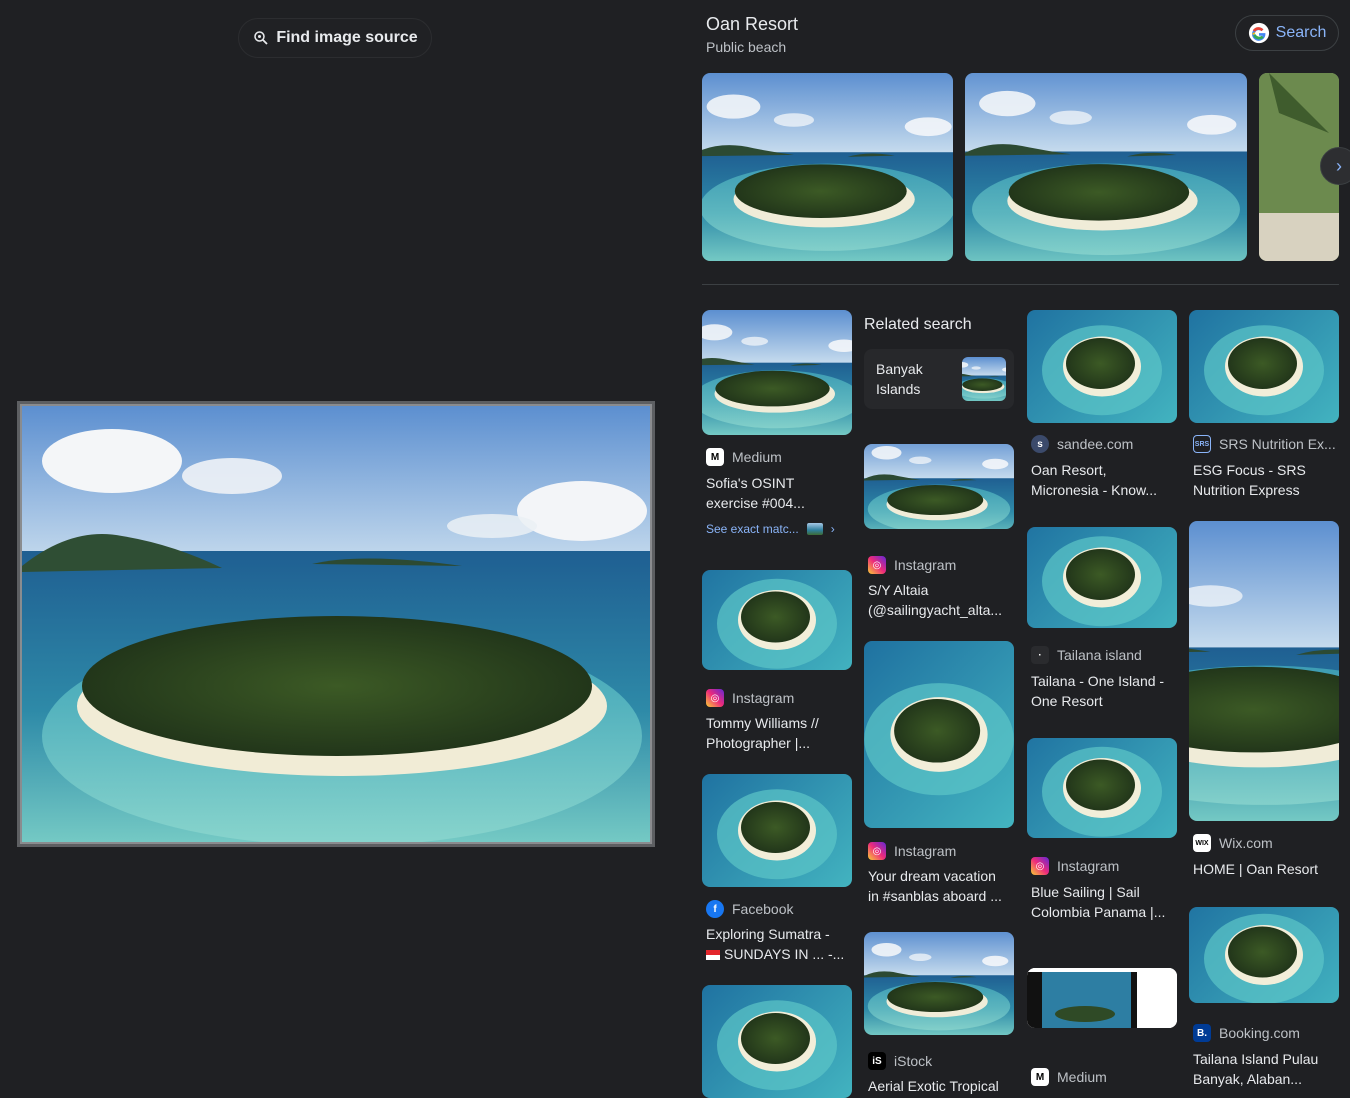  What do you see at coordinates (1086, 655) in the screenshot?
I see `result-source: · Tailana island` at bounding box center [1086, 655].